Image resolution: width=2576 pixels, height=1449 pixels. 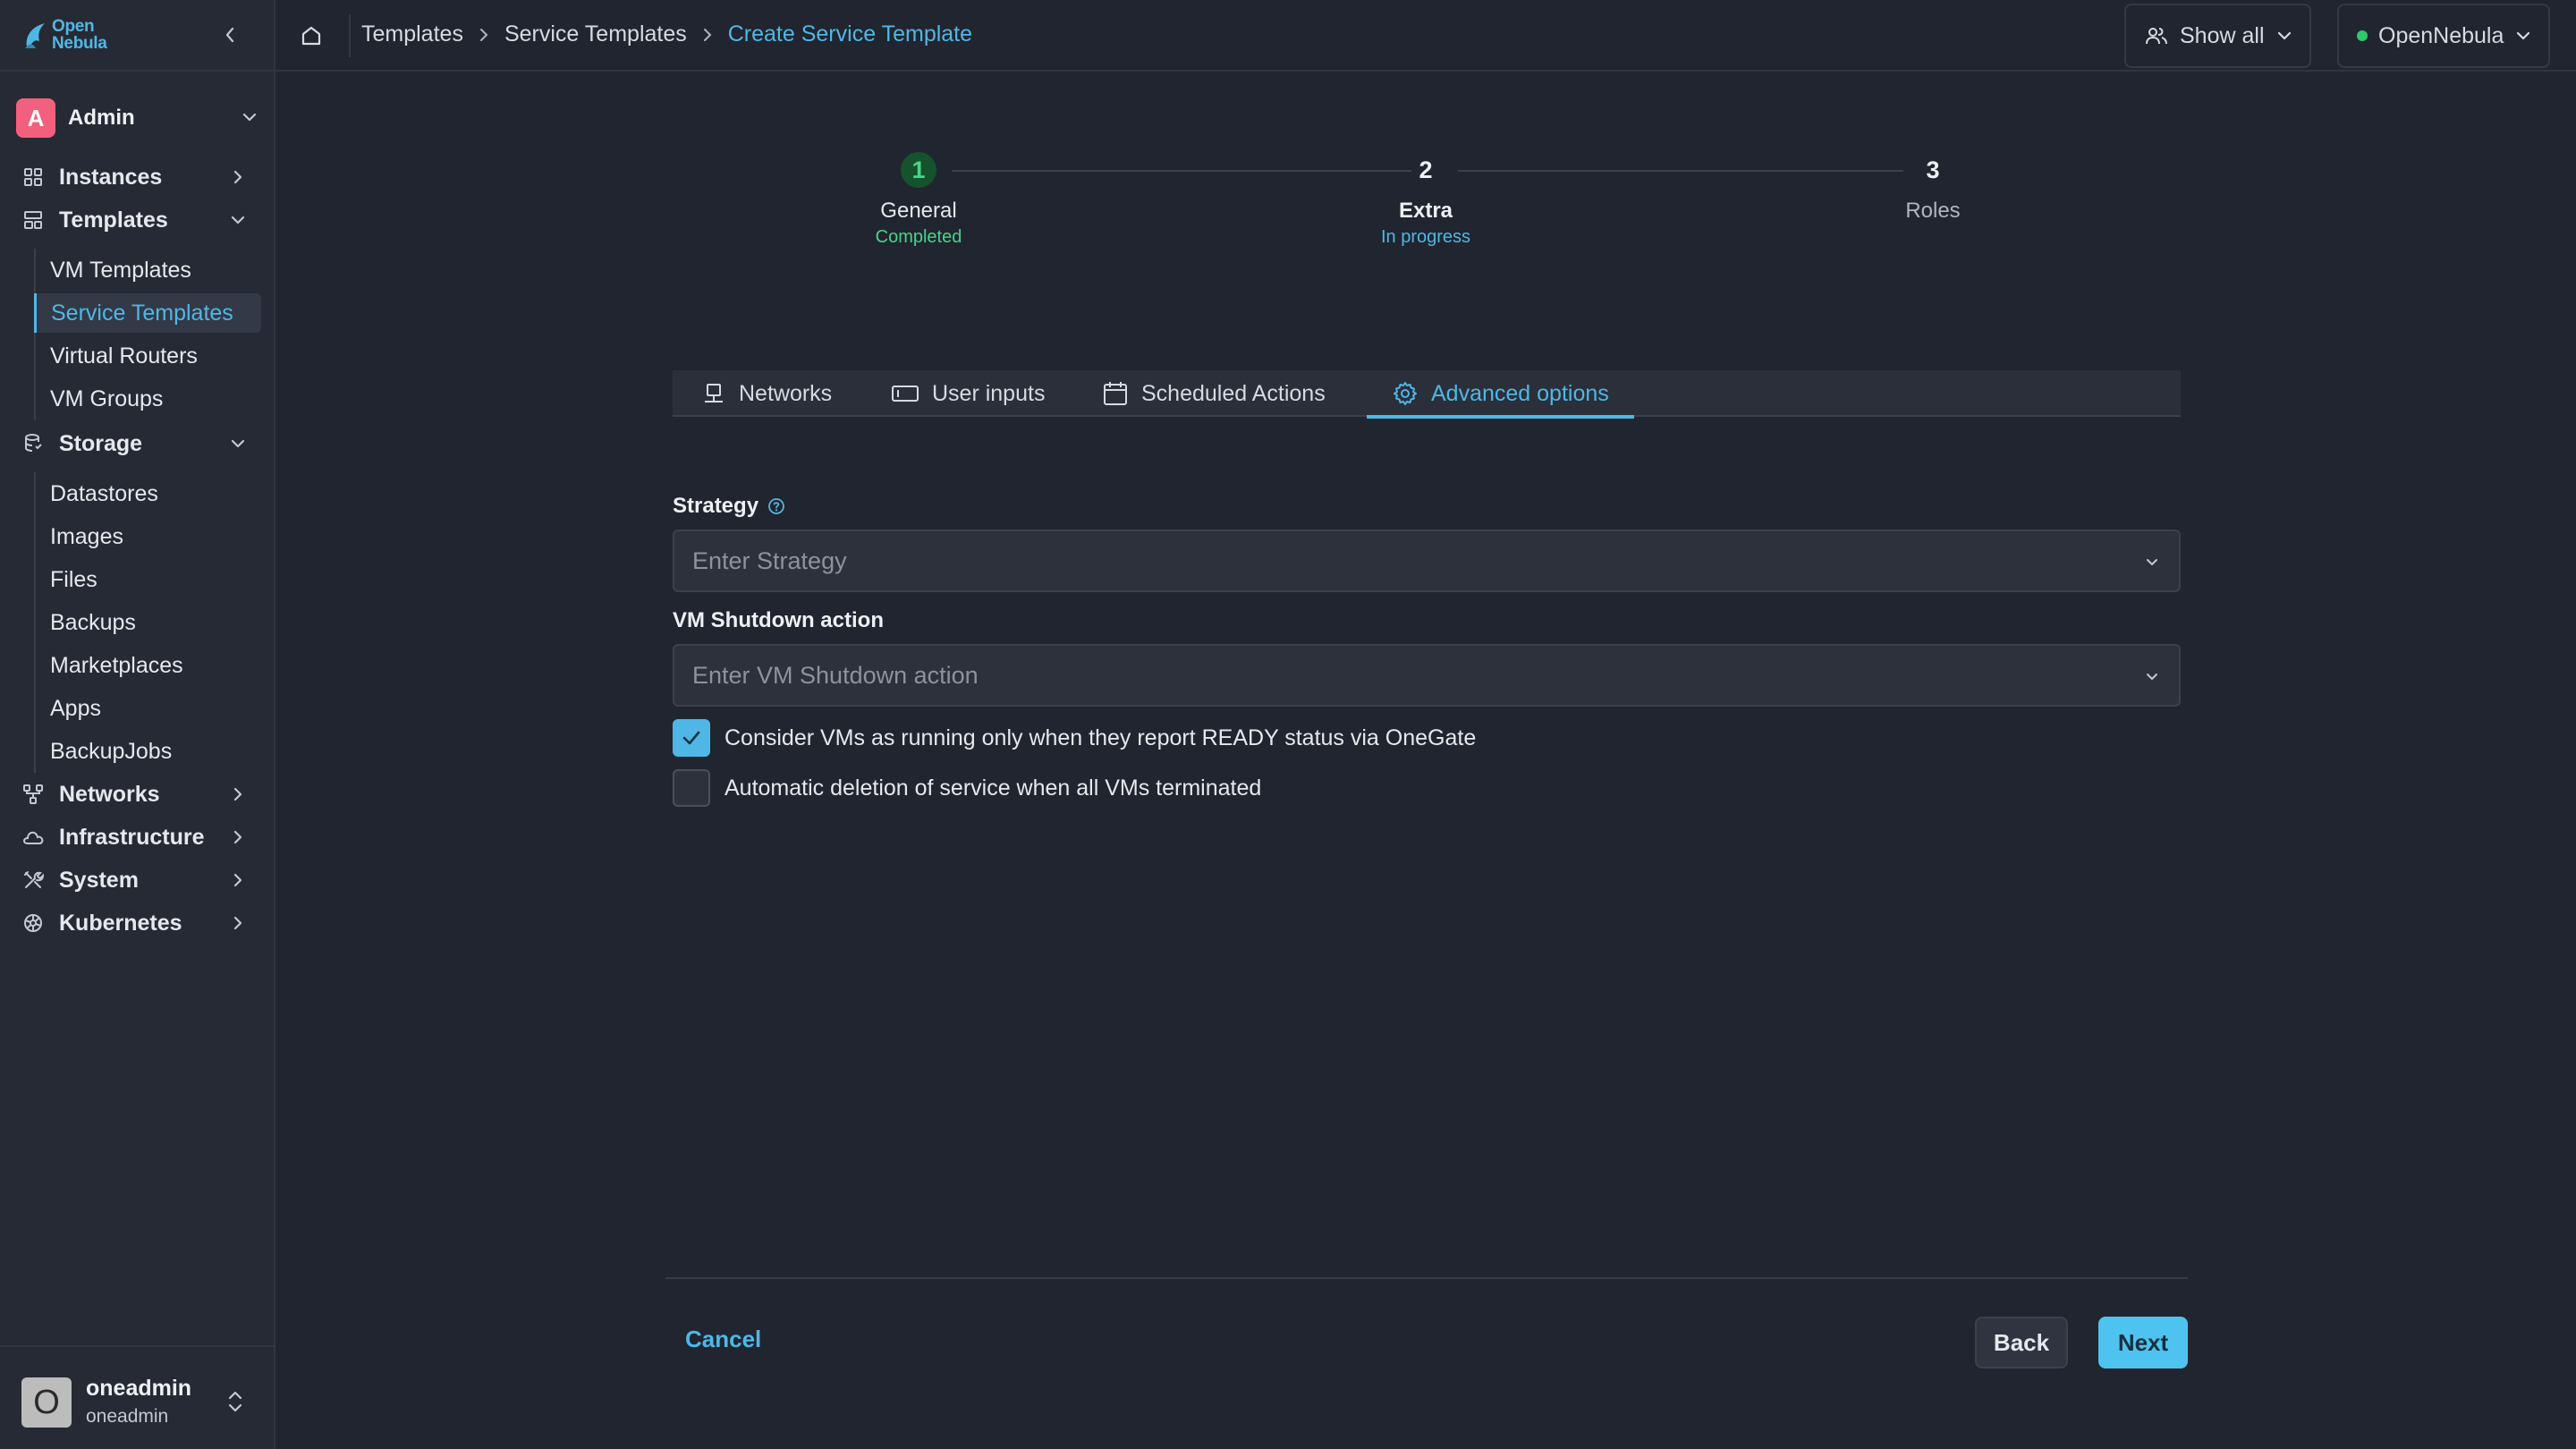 What do you see at coordinates (140, 443) in the screenshot?
I see `sidebar-item-storage: Storage` at bounding box center [140, 443].